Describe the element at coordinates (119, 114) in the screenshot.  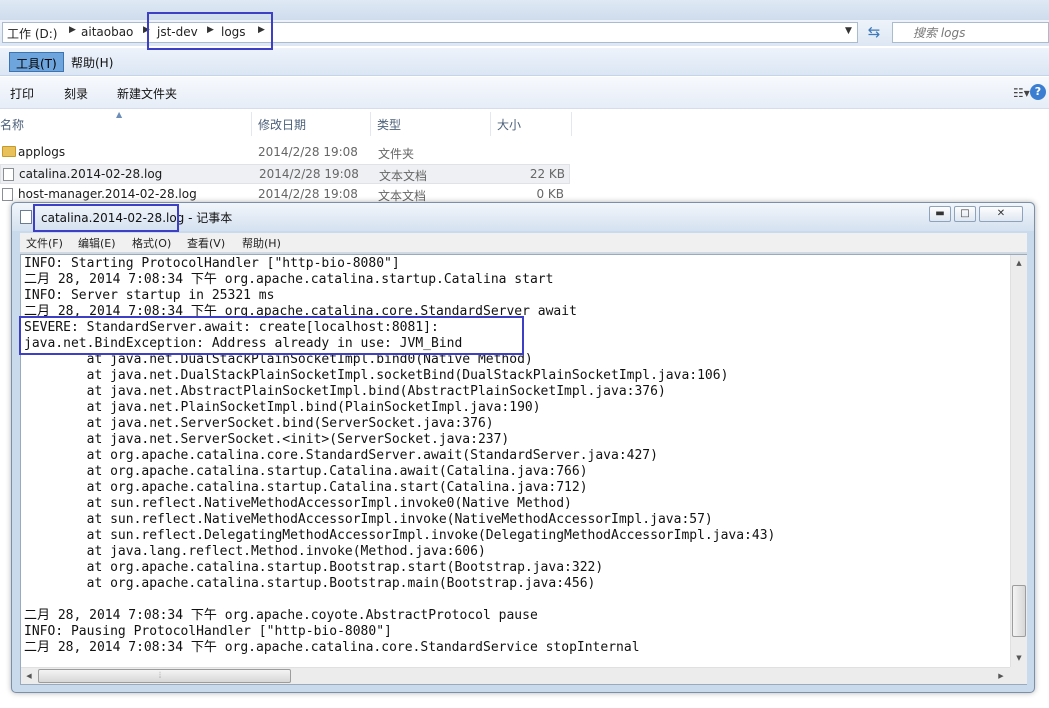
I see `sort-ascending-icon: ▲` at that location.